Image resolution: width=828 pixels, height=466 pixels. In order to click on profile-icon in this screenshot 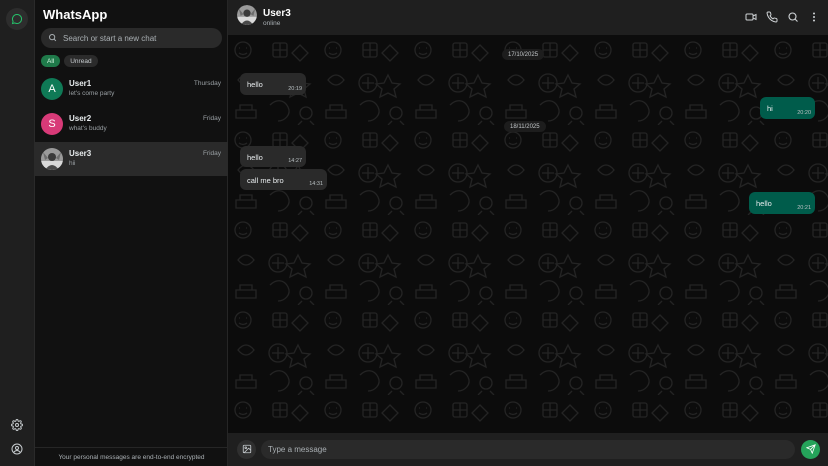, I will do `click(17, 449)`.